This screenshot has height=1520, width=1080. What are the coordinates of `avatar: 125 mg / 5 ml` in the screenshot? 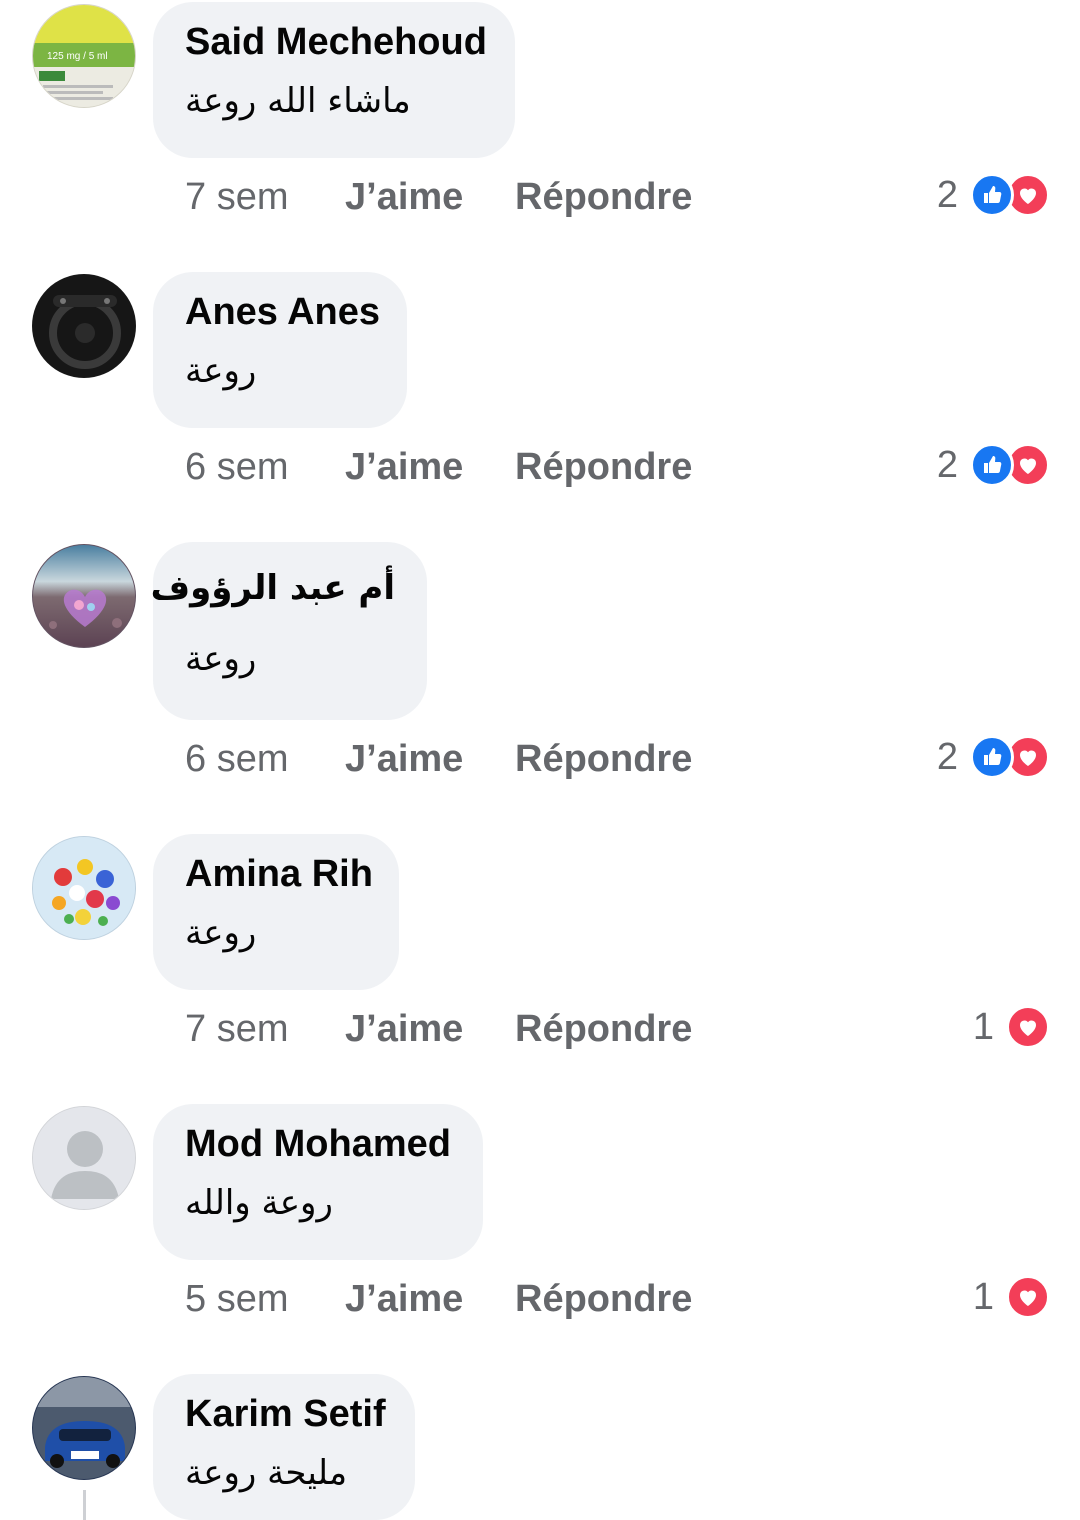 It's located at (84, 56).